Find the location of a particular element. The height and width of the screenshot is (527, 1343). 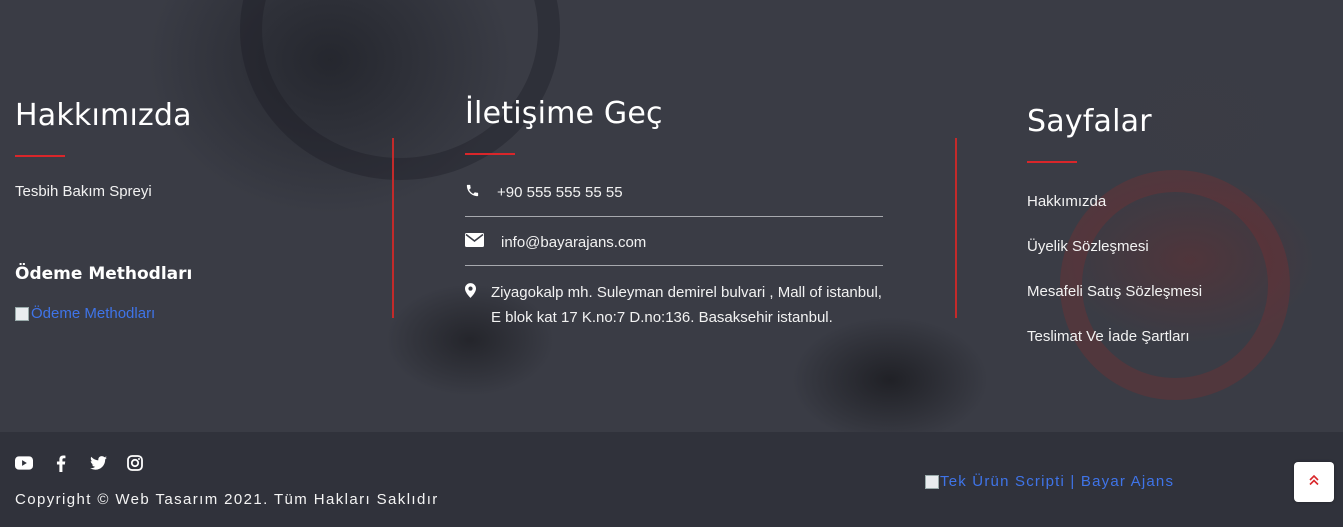

scroll-to-top-button is located at coordinates (1314, 482).